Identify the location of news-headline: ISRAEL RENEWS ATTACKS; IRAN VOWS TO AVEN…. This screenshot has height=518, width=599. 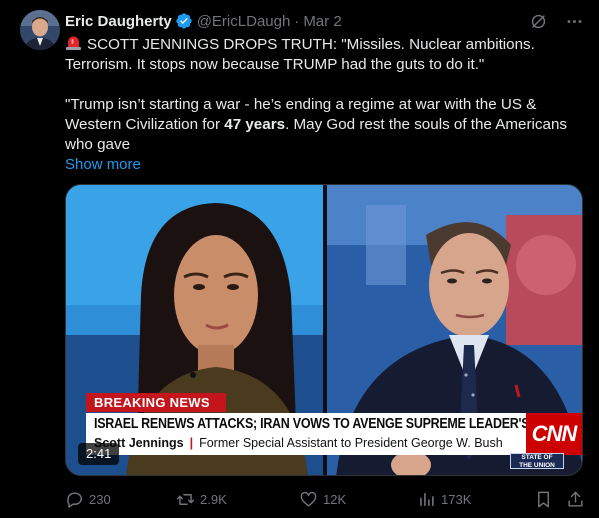
(334, 424).